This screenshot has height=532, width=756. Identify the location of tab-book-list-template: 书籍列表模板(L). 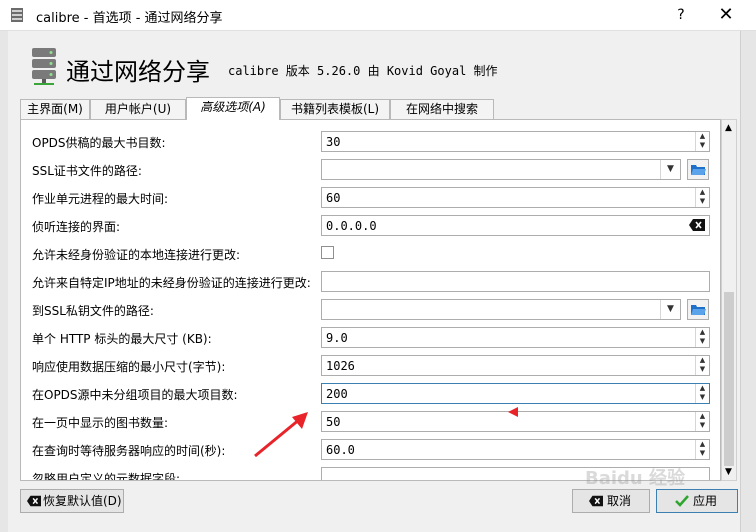
(335, 109).